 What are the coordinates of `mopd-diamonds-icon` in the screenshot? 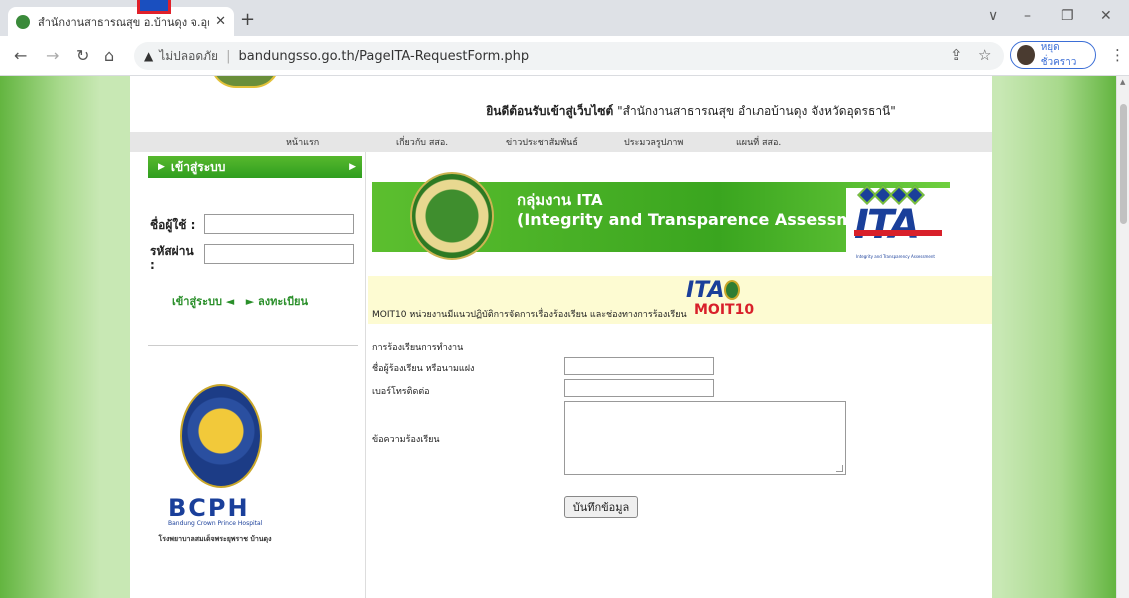 It's located at (891, 195).